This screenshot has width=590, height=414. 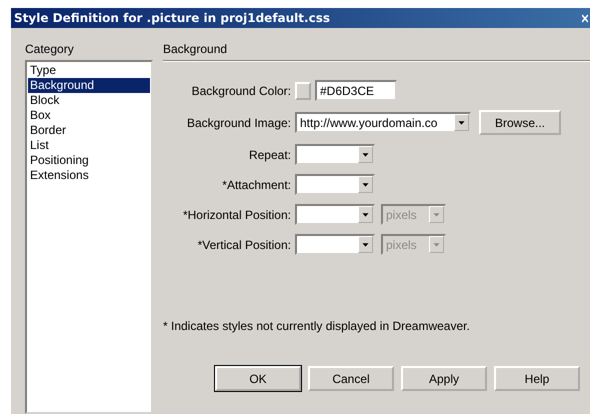 What do you see at coordinates (269, 155) in the screenshot?
I see `field-label: Repeat:` at bounding box center [269, 155].